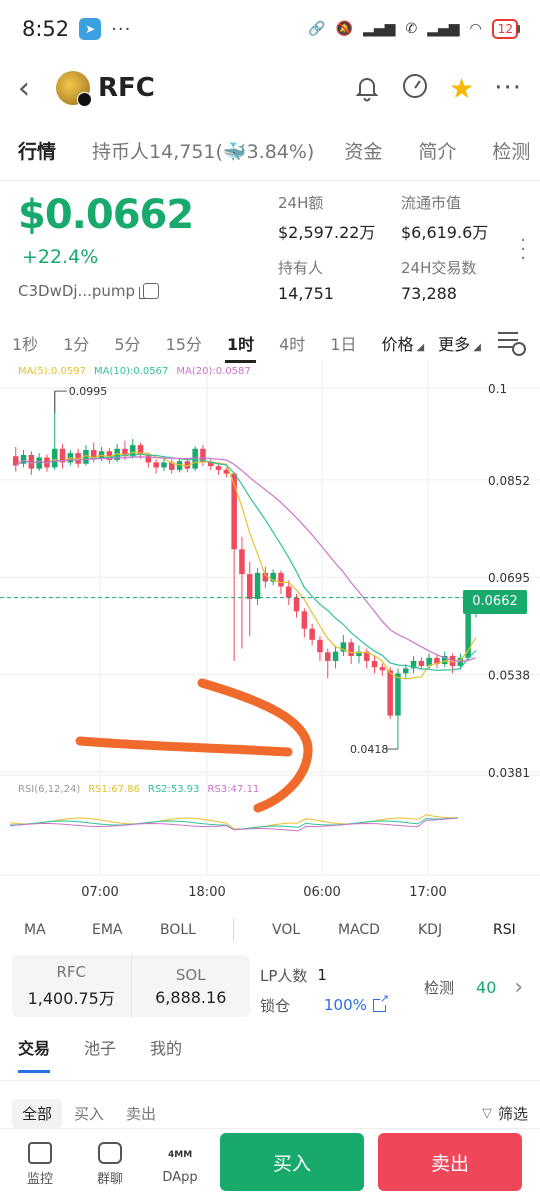 This screenshot has height=1200, width=540. I want to click on timeframe-1h: 1时, so click(240, 347).